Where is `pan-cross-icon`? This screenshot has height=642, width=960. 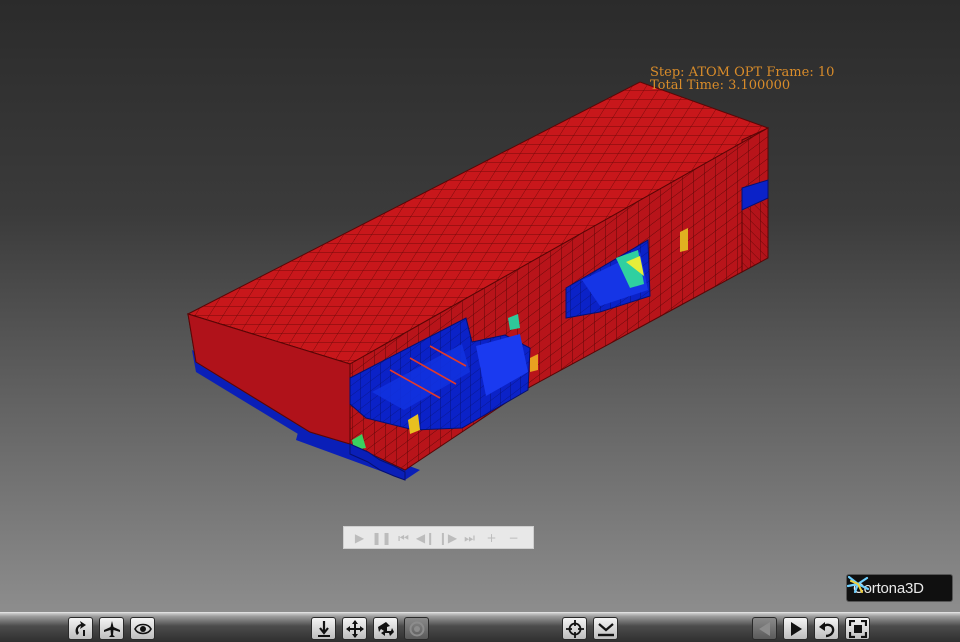 pan-cross-icon is located at coordinates (354, 628).